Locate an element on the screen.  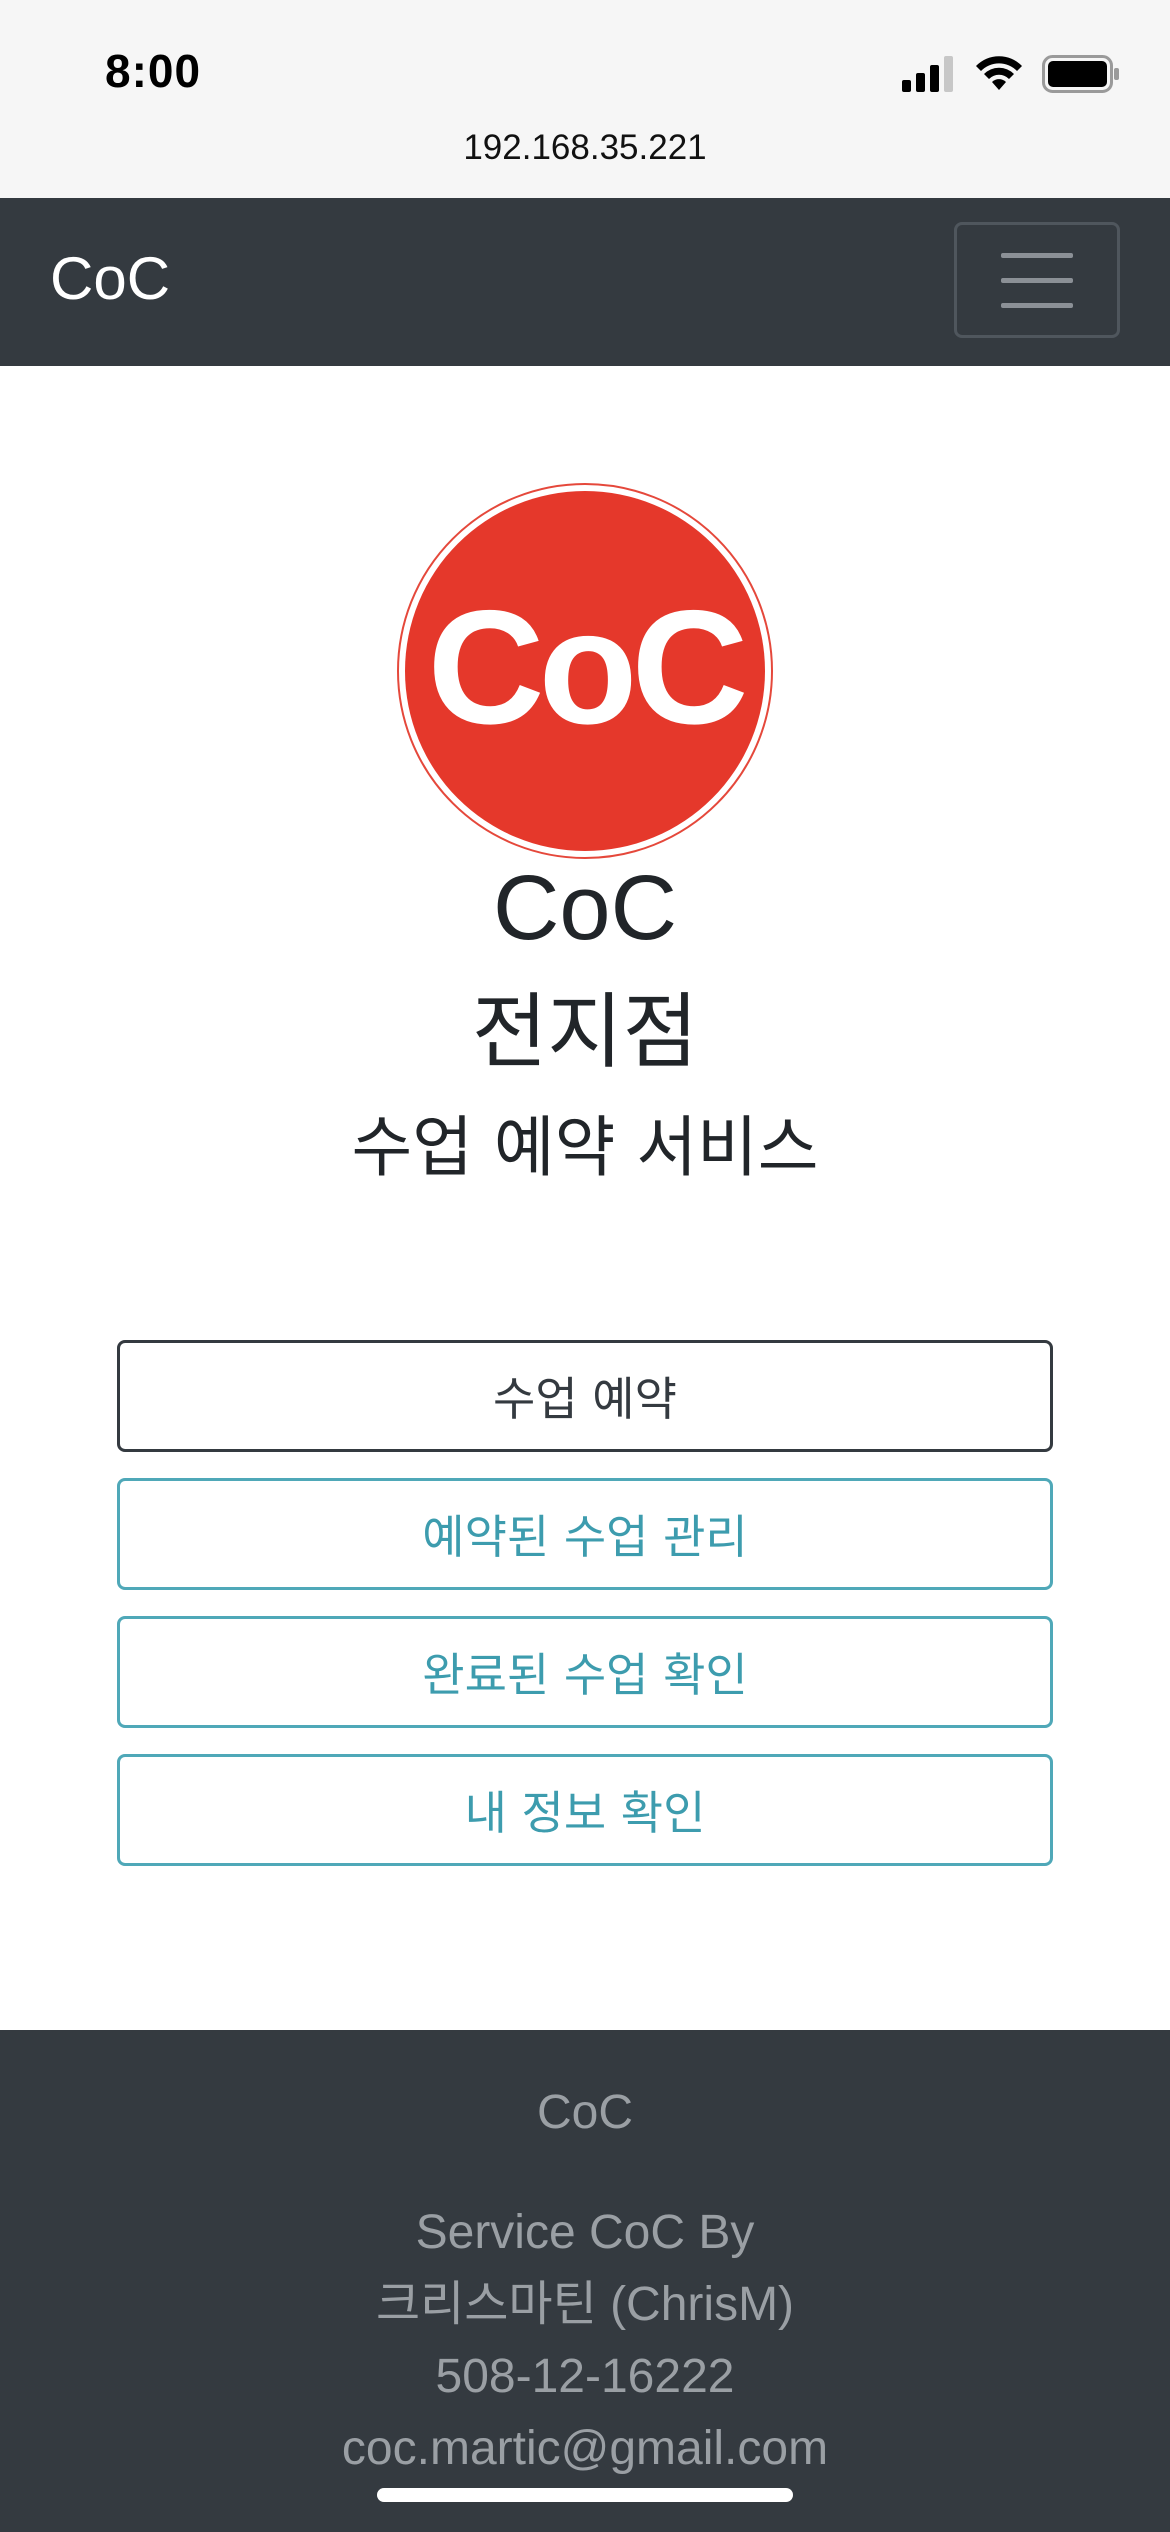
hero-service-name: 수업 예약 서비스 is located at coordinates (585, 1147).